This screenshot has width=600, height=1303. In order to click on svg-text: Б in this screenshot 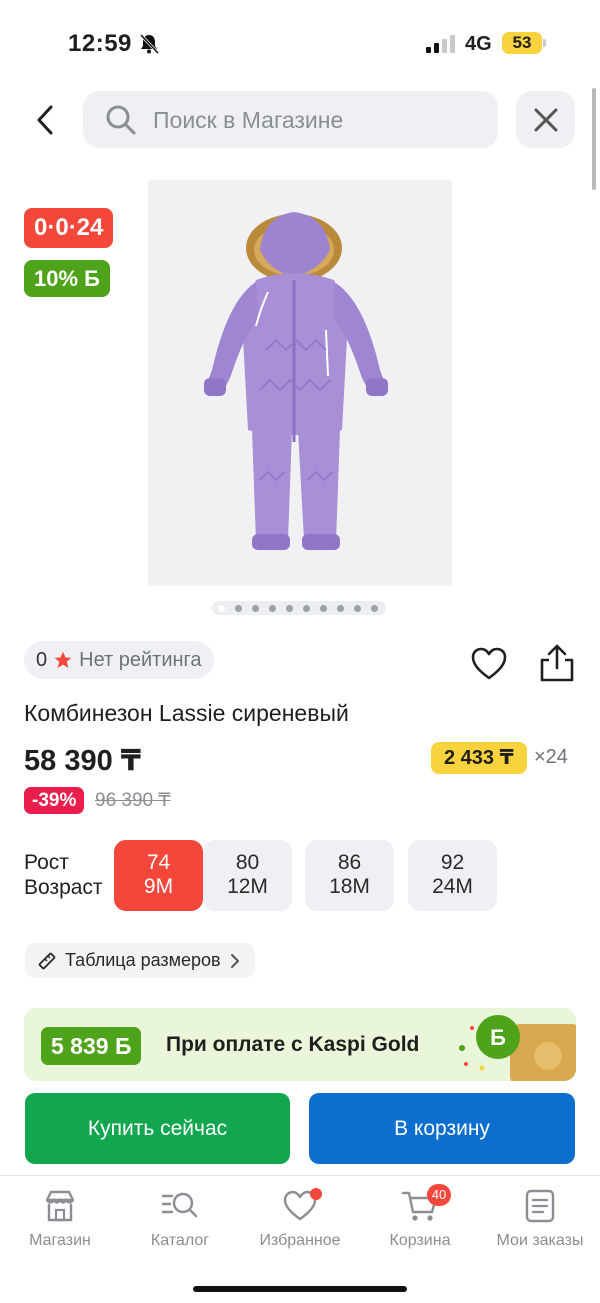, I will do `click(498, 1037)`.